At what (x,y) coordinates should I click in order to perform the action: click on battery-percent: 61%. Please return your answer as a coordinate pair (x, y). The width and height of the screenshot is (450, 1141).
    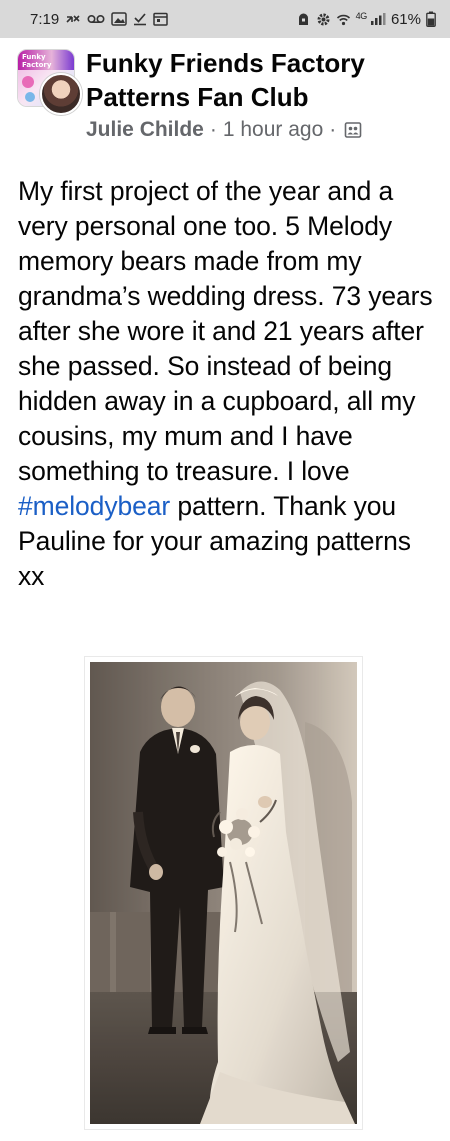
    Looking at the image, I should click on (405, 19).